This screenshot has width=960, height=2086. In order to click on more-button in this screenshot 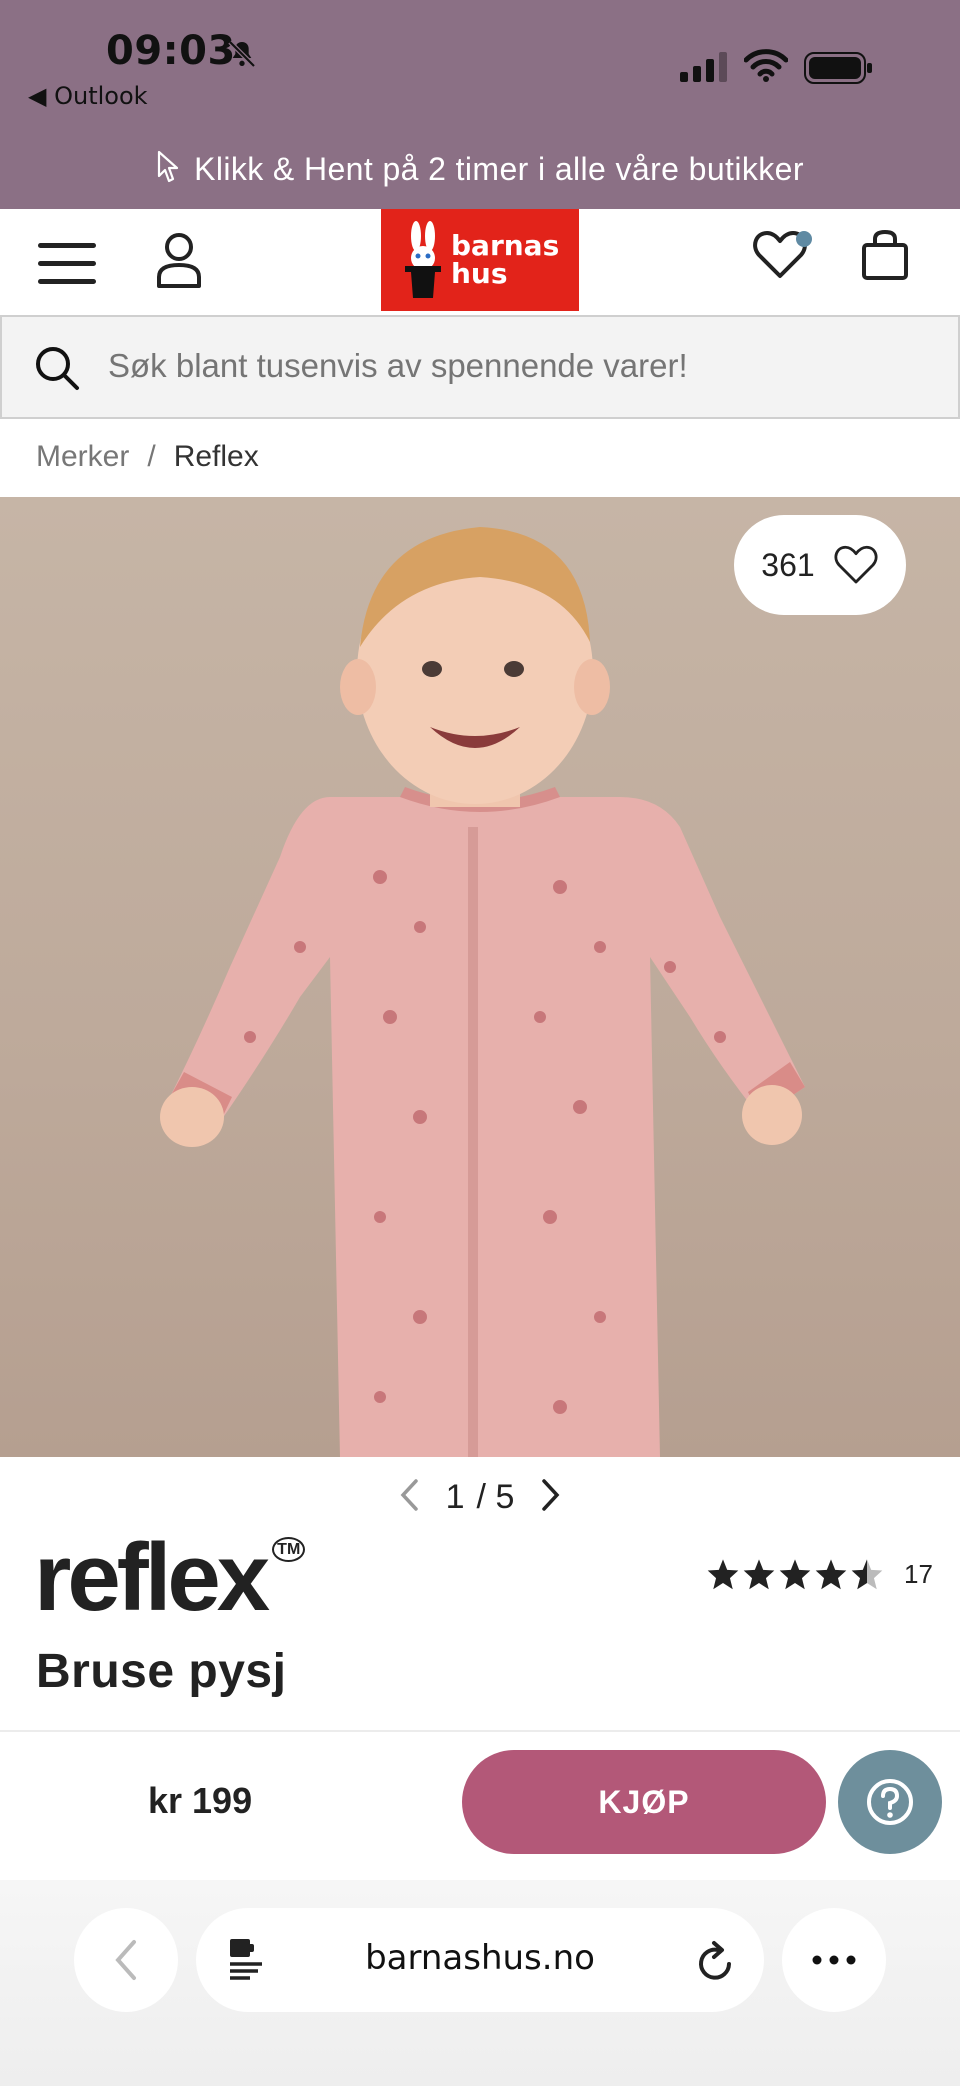, I will do `click(834, 1960)`.